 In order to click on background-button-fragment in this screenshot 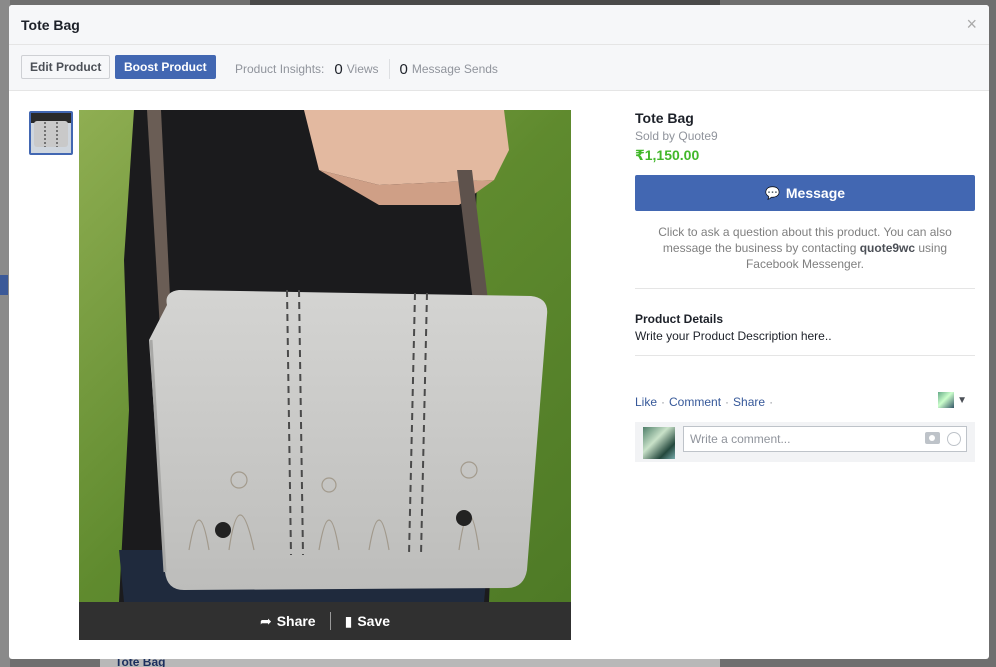, I will do `click(4, 285)`.